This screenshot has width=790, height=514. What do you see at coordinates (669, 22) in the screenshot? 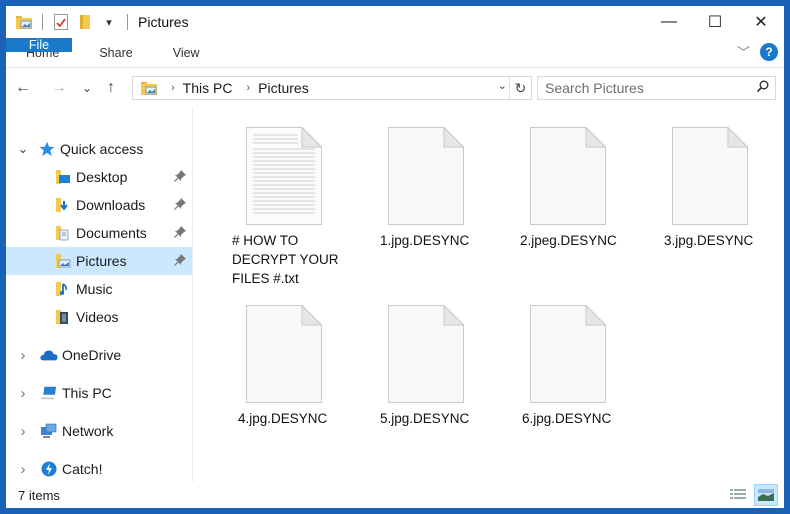
I see `minimize-button: —` at bounding box center [669, 22].